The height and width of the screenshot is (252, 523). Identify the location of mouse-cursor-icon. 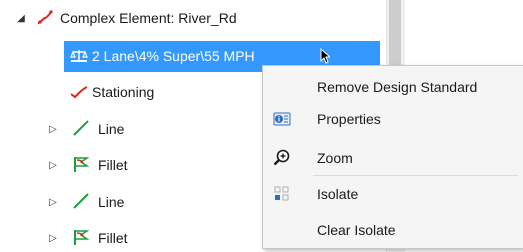
(325, 56).